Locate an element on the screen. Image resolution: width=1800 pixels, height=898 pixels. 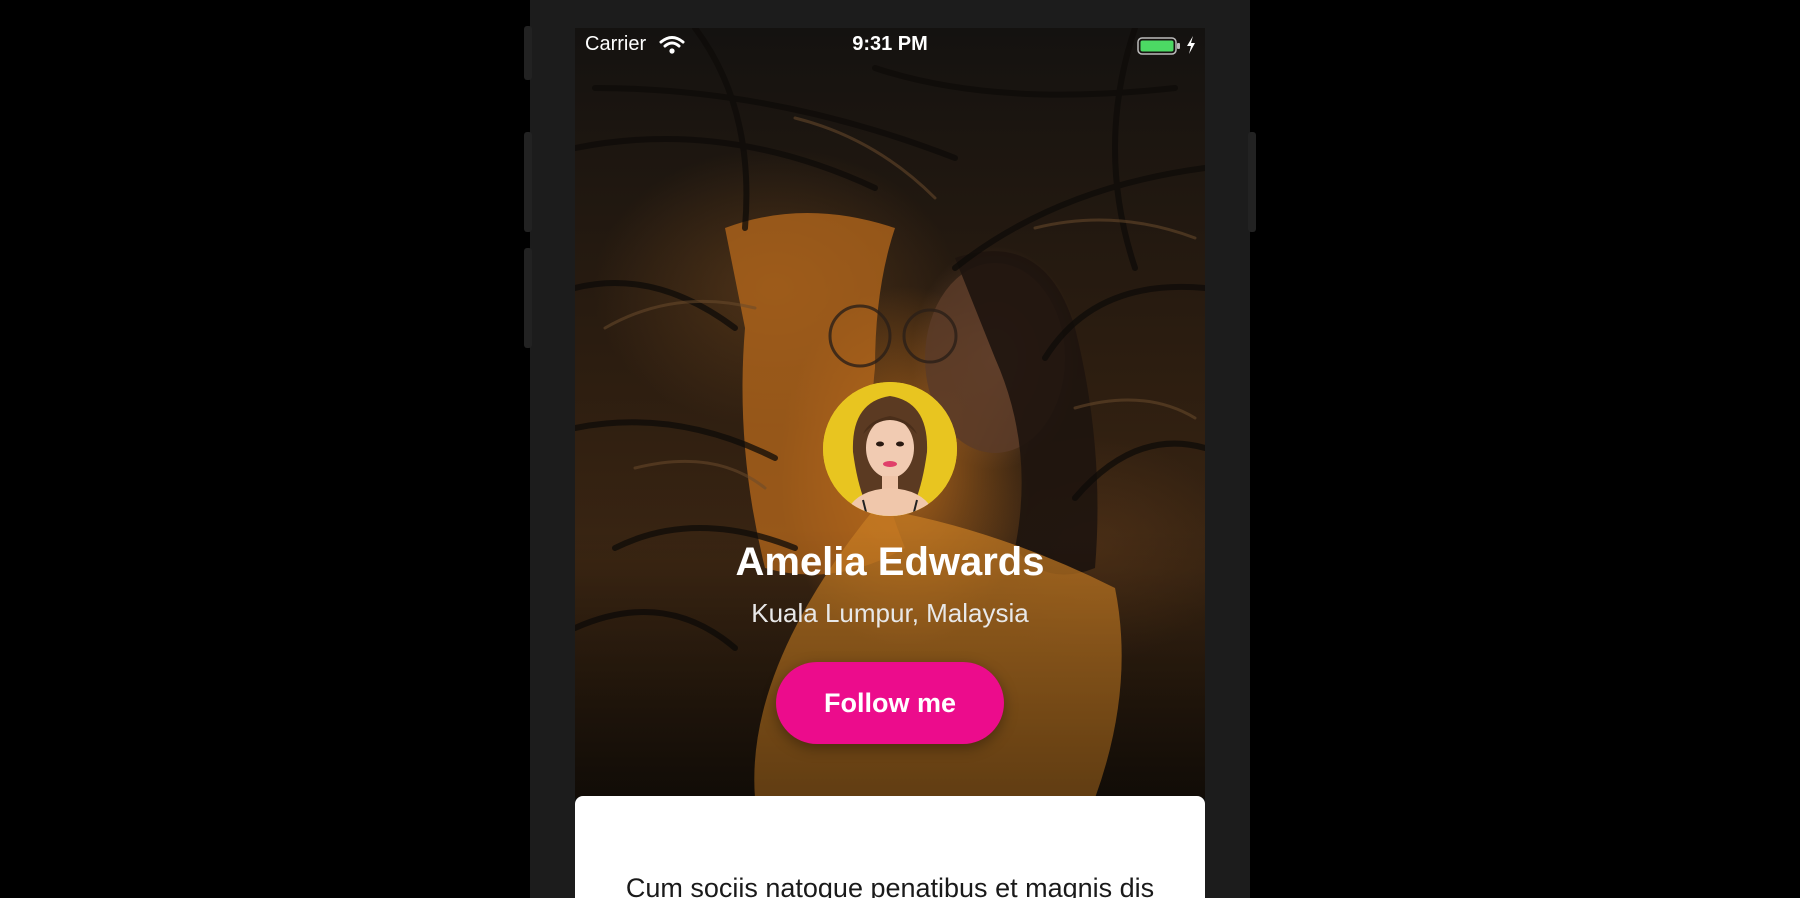
status-bar: Carrier 9:31 PM is located at coordinates (890, 45).